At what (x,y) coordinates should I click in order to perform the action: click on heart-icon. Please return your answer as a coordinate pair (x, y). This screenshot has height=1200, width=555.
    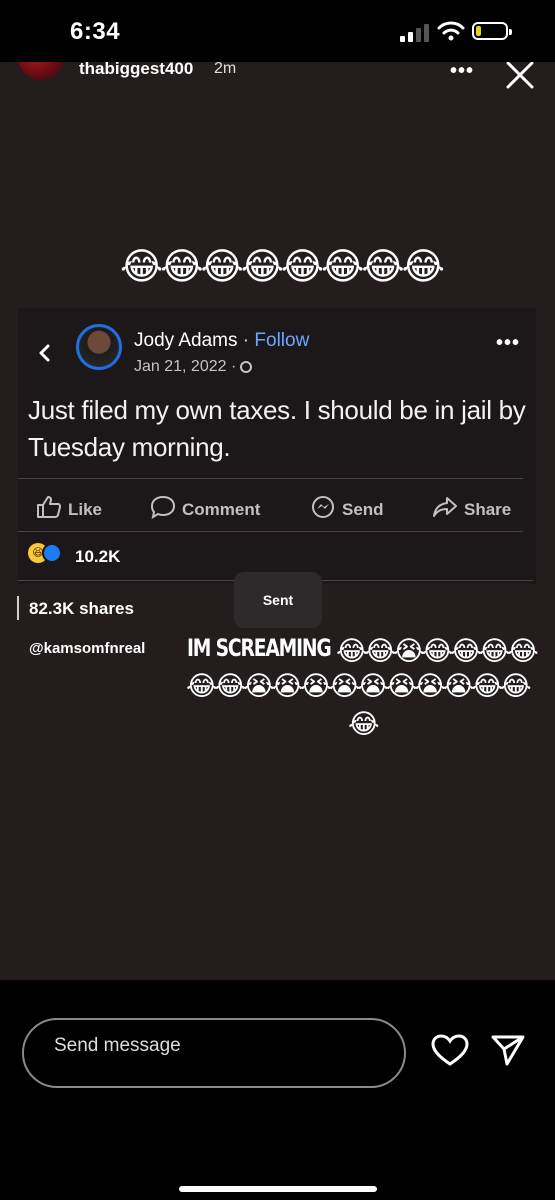
    Looking at the image, I should click on (450, 1050).